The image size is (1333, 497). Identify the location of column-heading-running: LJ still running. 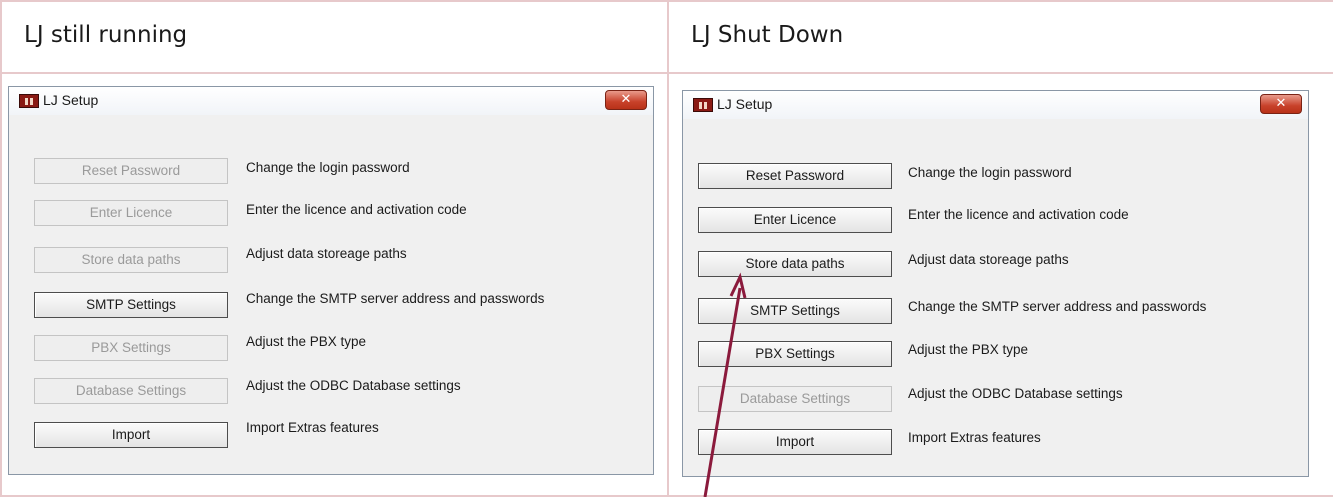
(106, 35).